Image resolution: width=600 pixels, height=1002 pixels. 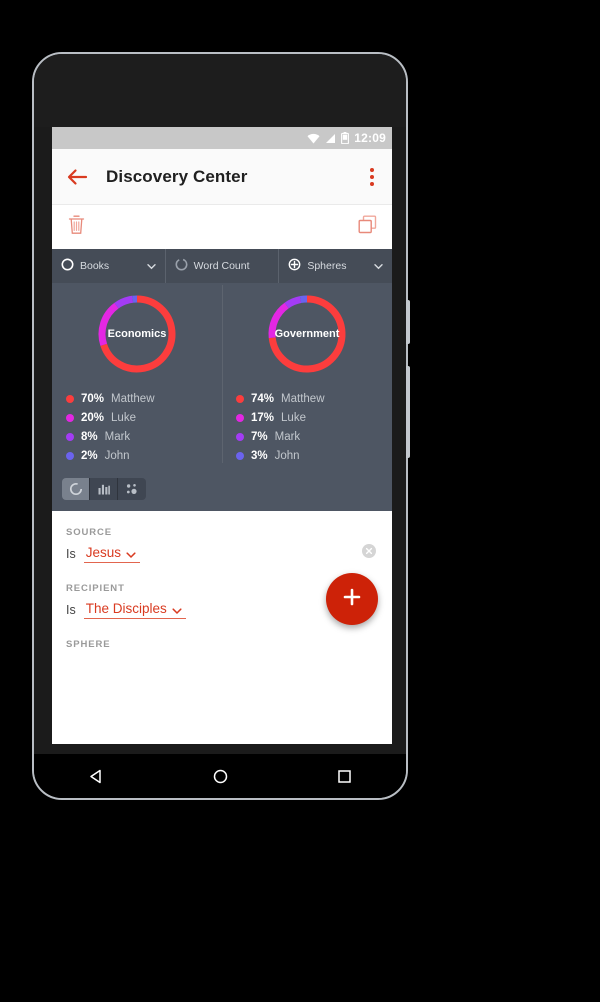 What do you see at coordinates (259, 455) in the screenshot?
I see `legend-percent: 3%` at bounding box center [259, 455].